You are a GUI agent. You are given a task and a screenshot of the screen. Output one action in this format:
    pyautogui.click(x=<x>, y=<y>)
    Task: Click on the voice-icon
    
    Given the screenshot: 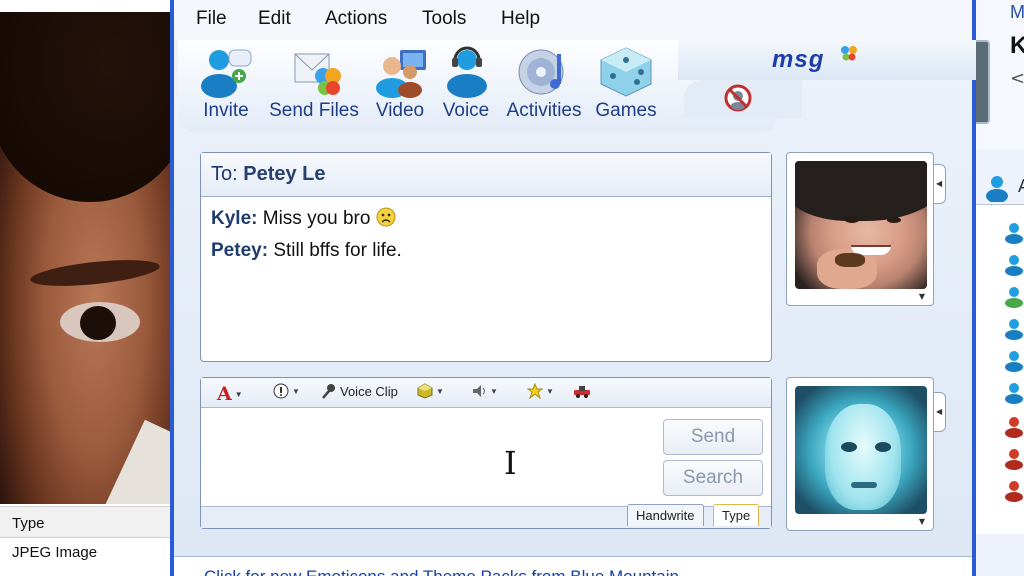 What is the action you would take?
    pyautogui.click(x=467, y=72)
    